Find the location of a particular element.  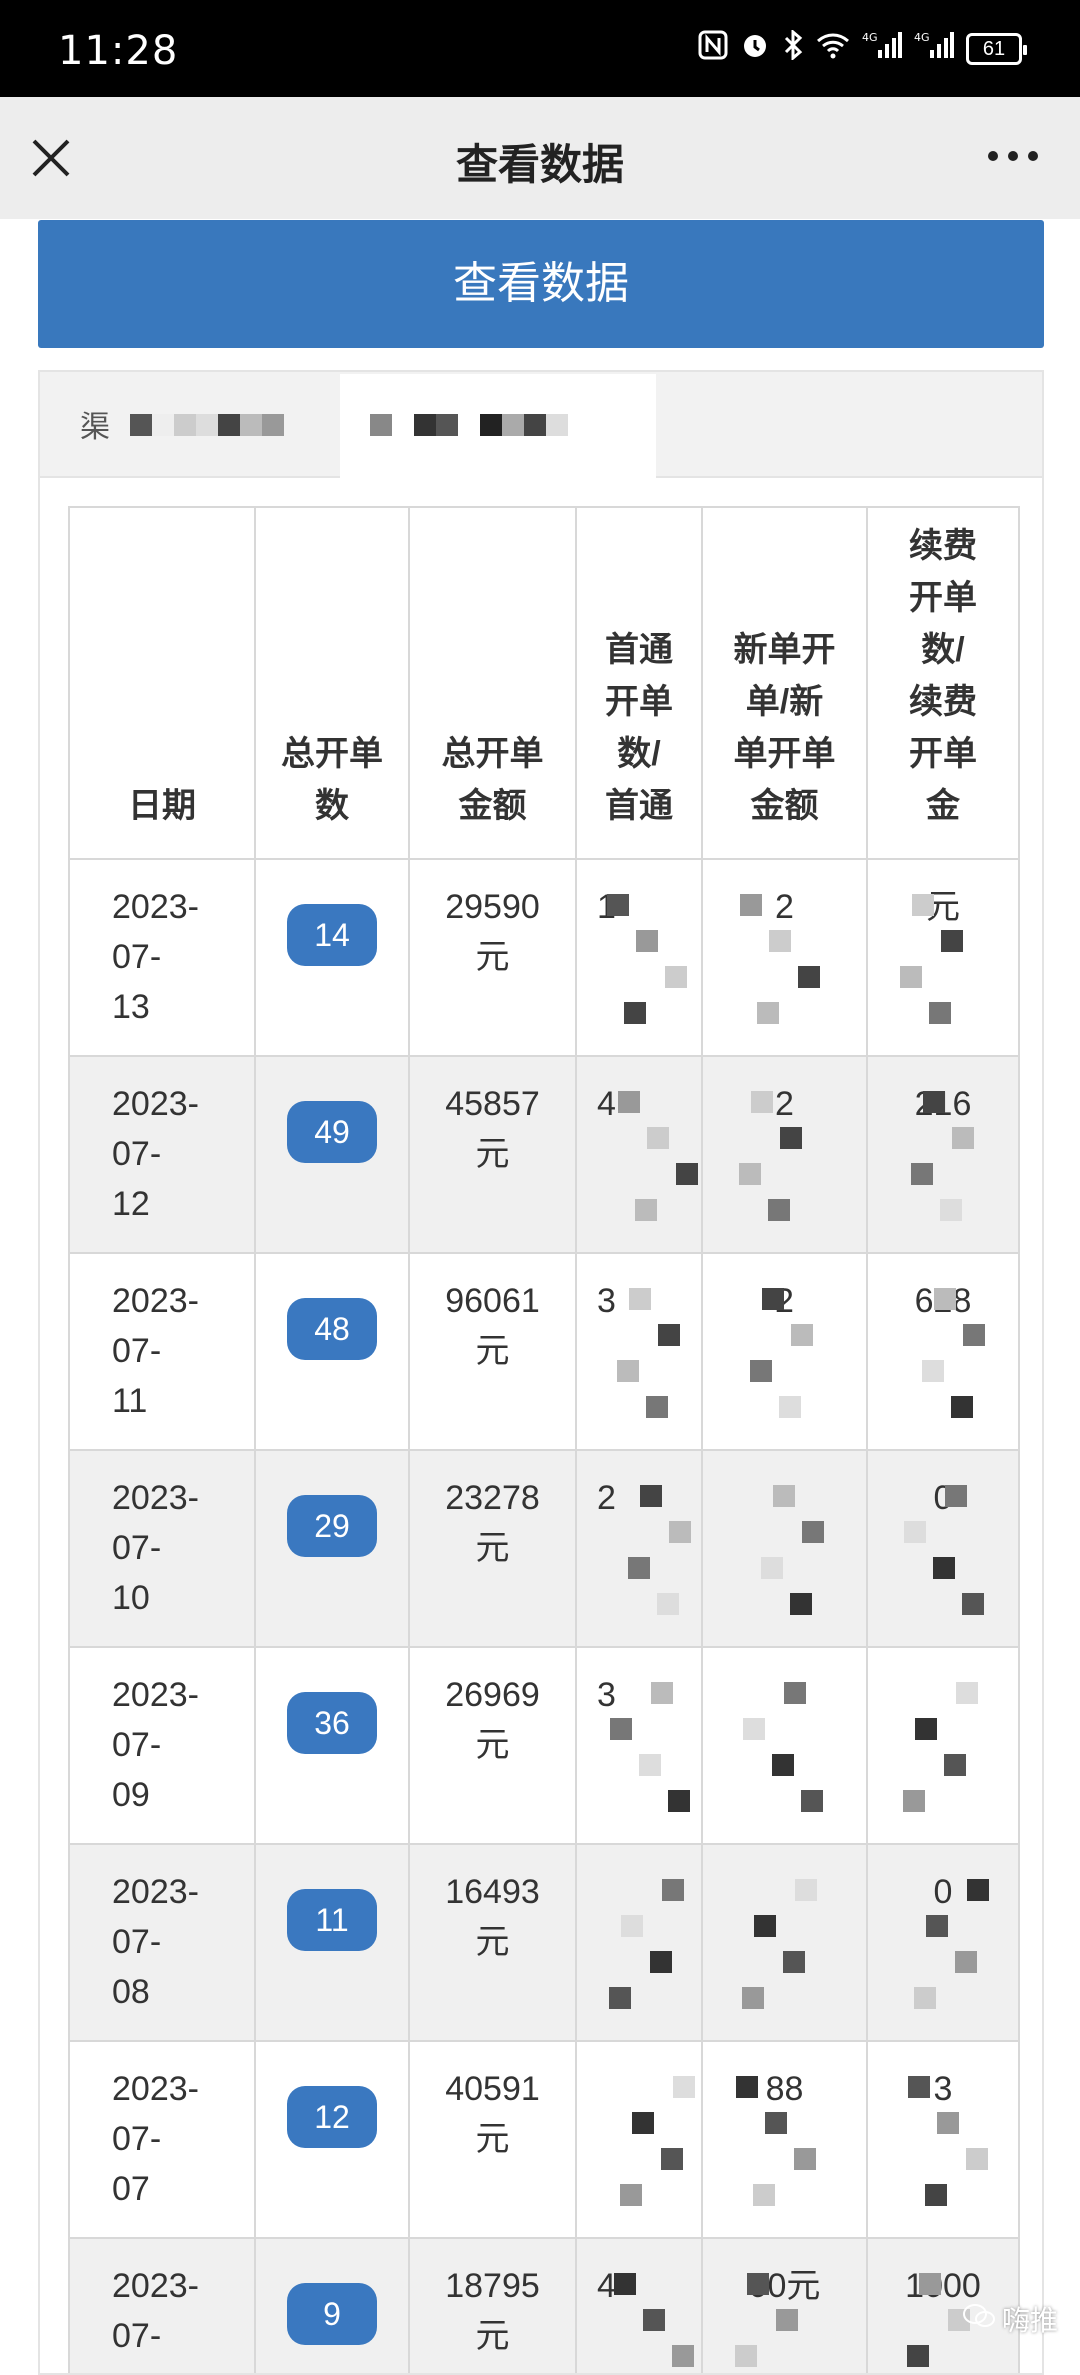

order-count-badge: 11 is located at coordinates (332, 1920).